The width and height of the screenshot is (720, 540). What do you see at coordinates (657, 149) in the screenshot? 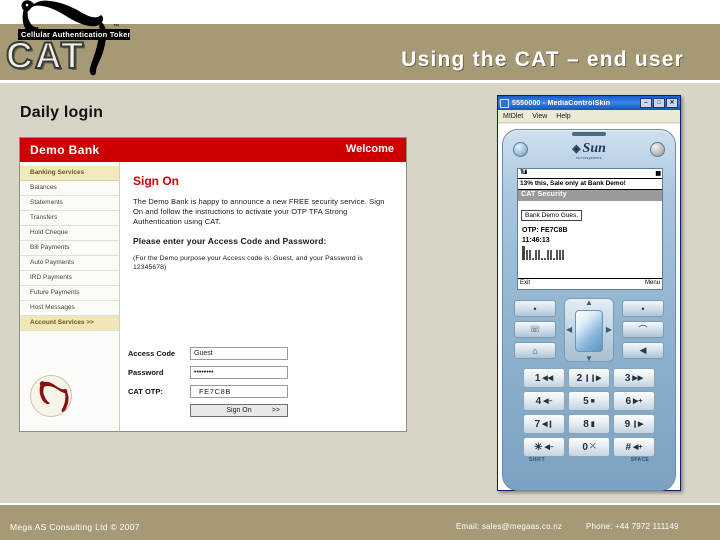
I see `phone-right-knob-icon` at bounding box center [657, 149].